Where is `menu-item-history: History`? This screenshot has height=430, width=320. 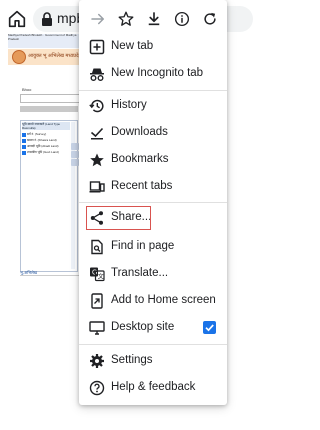 menu-item-history: History is located at coordinates (153, 106).